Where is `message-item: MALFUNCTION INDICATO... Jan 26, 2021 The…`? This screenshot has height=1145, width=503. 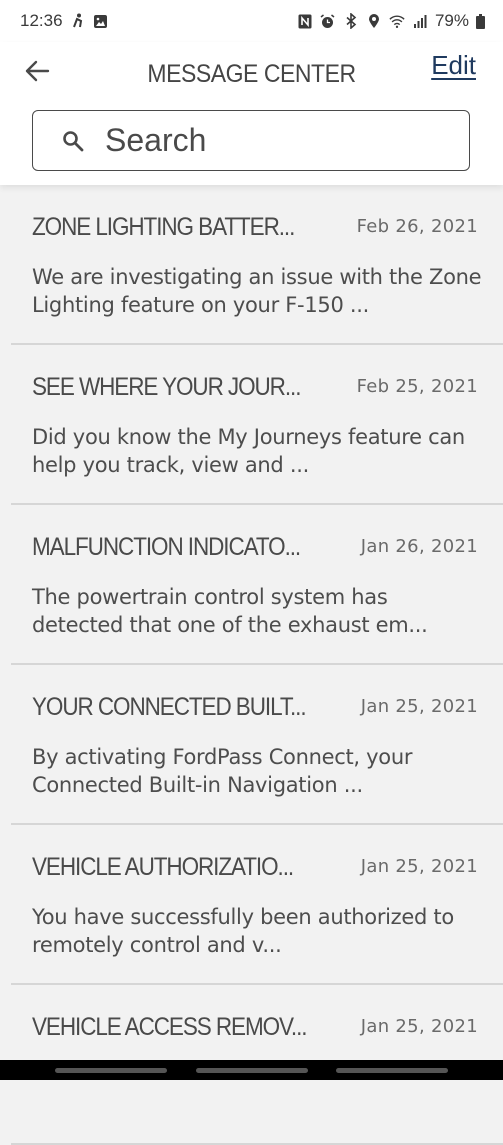
message-item: MALFUNCTION INDICATO... Jan 26, 2021 The… is located at coordinates (257, 585).